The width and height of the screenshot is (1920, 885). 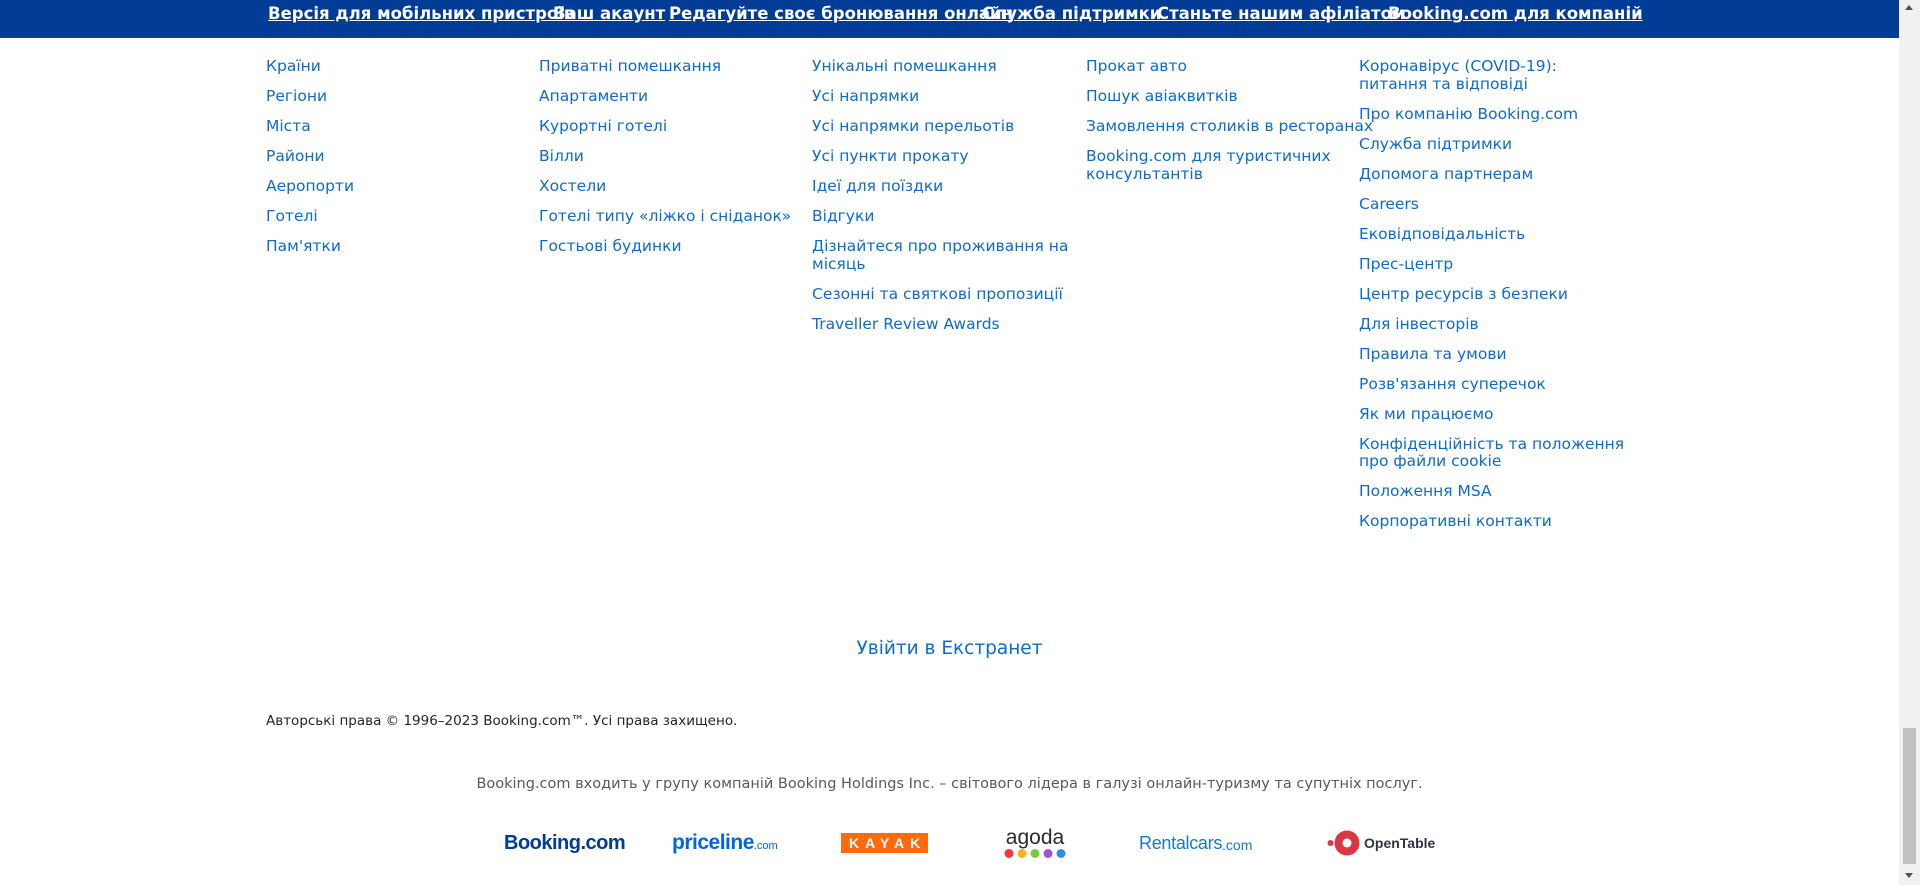 I want to click on top-nav-link-business: Booking.com для компаній, so click(x=1515, y=13).